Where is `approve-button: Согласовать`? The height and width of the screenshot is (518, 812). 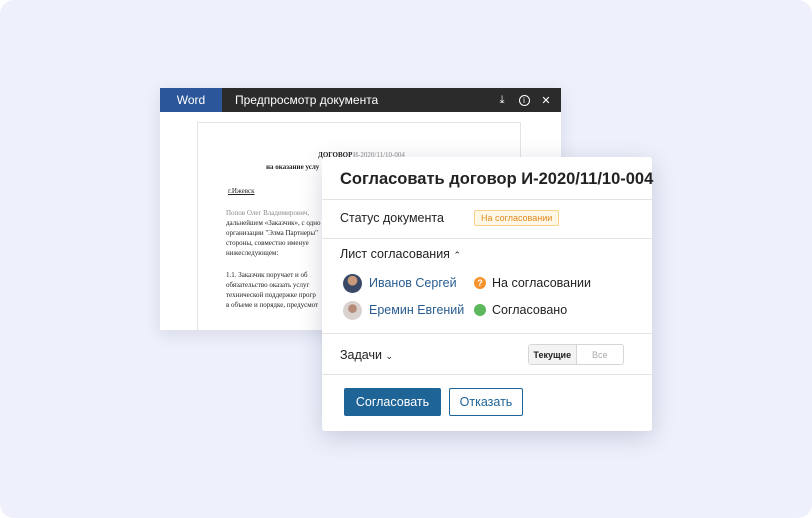 approve-button: Согласовать is located at coordinates (392, 402).